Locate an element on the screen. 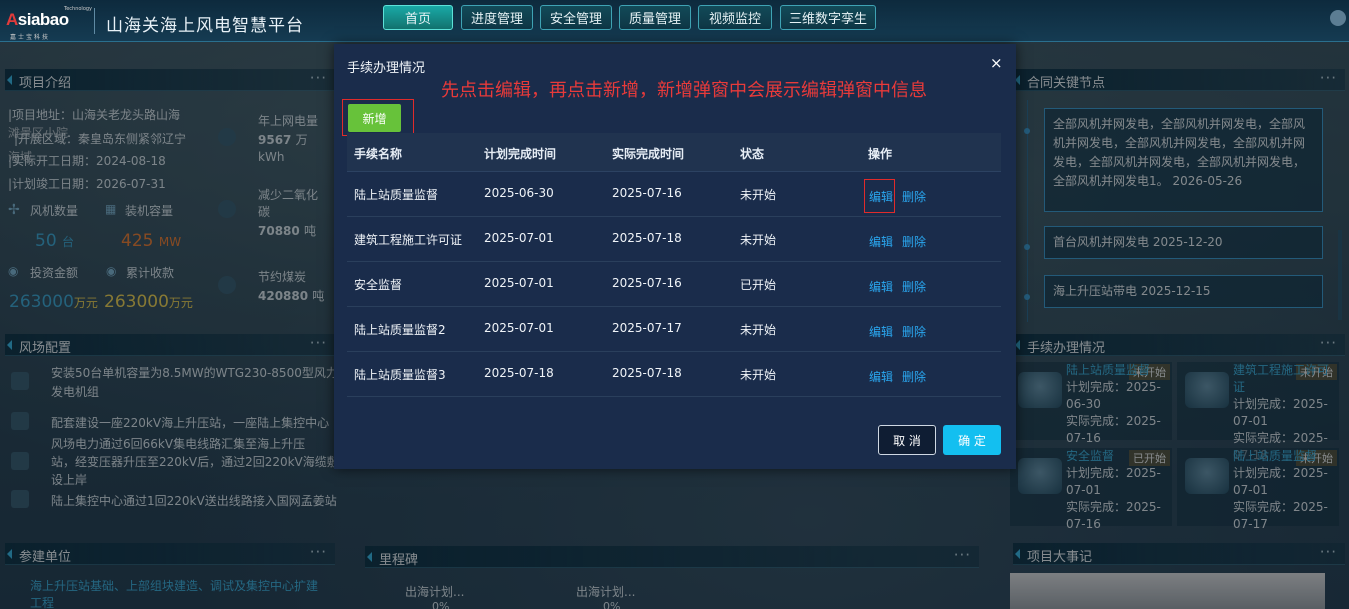 Image resolution: width=1349 pixels, height=609 pixels. app-title: 山海关海上风电智慧平台 is located at coordinates (205, 26).